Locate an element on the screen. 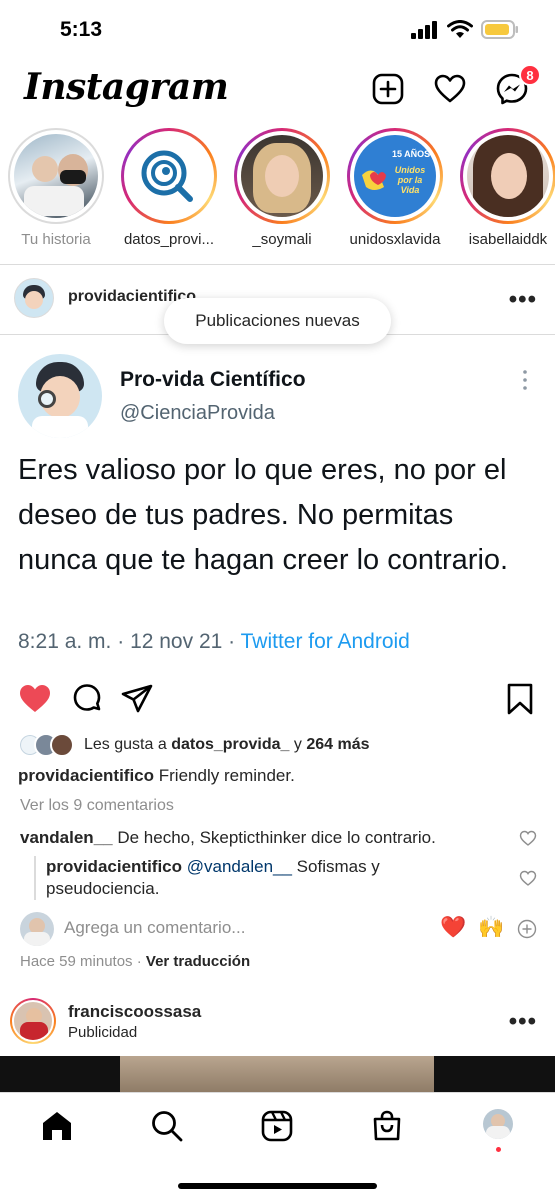 The image size is (555, 1200). signal-icon is located at coordinates (424, 29).